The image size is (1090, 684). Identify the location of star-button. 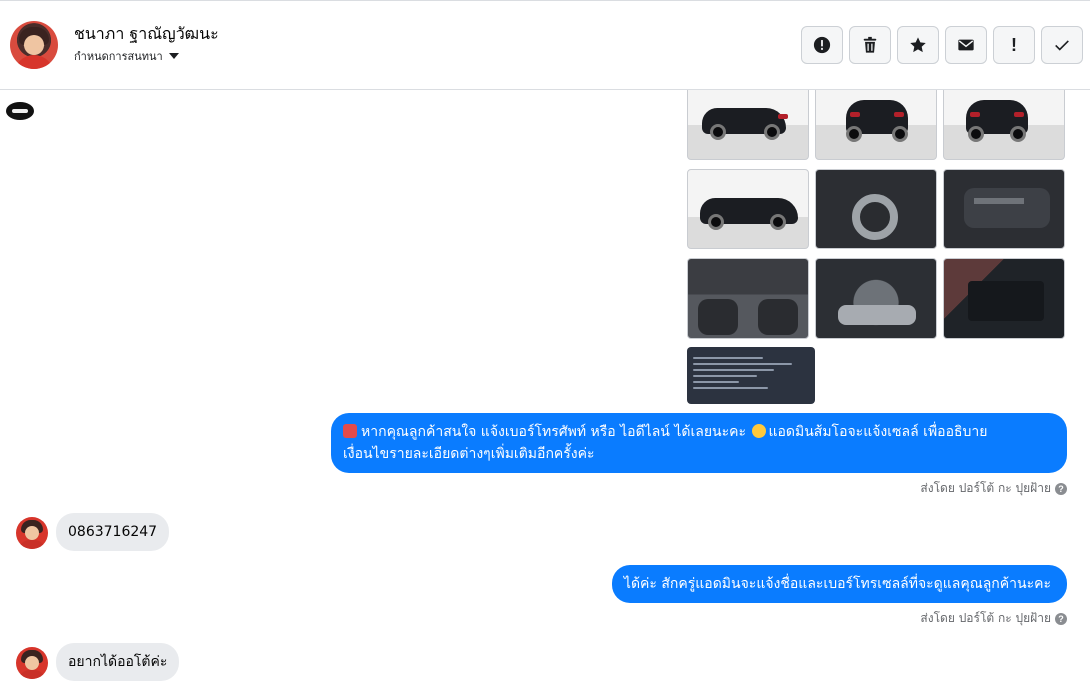
(918, 45).